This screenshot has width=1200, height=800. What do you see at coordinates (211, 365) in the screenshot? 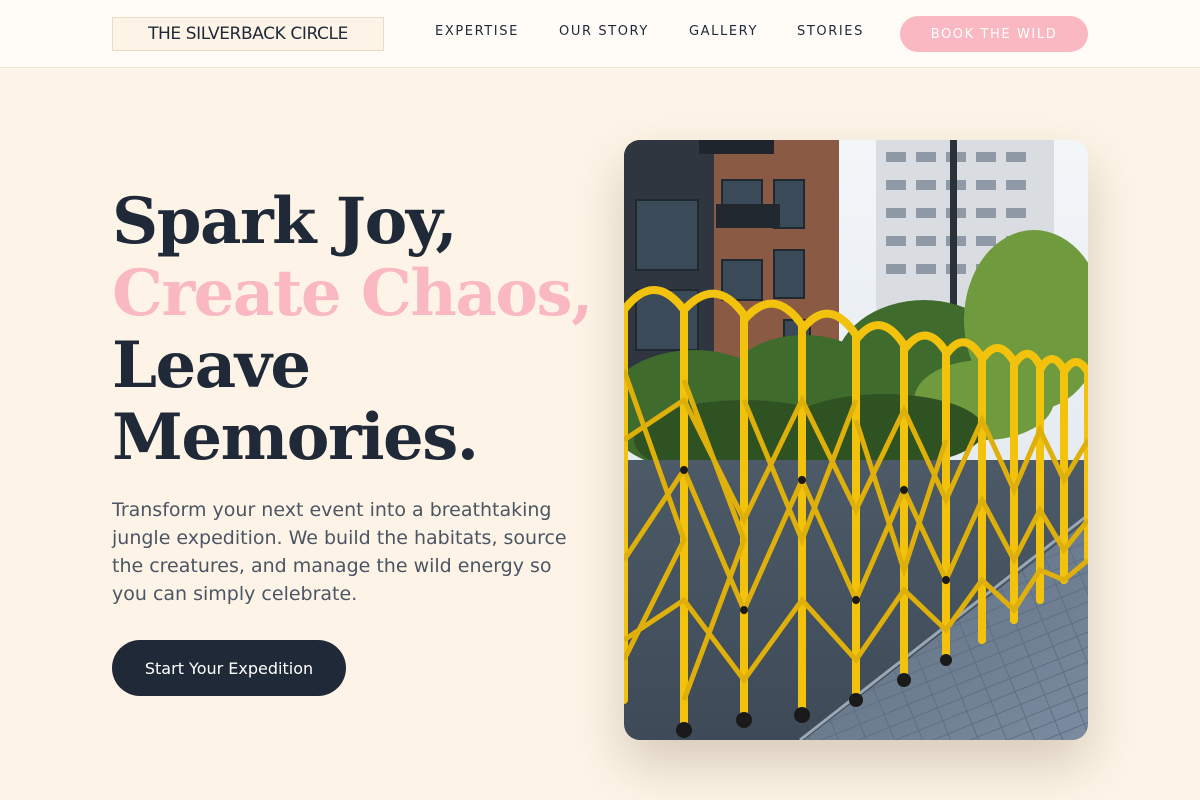
I see `headline-line-3: Leave` at bounding box center [211, 365].